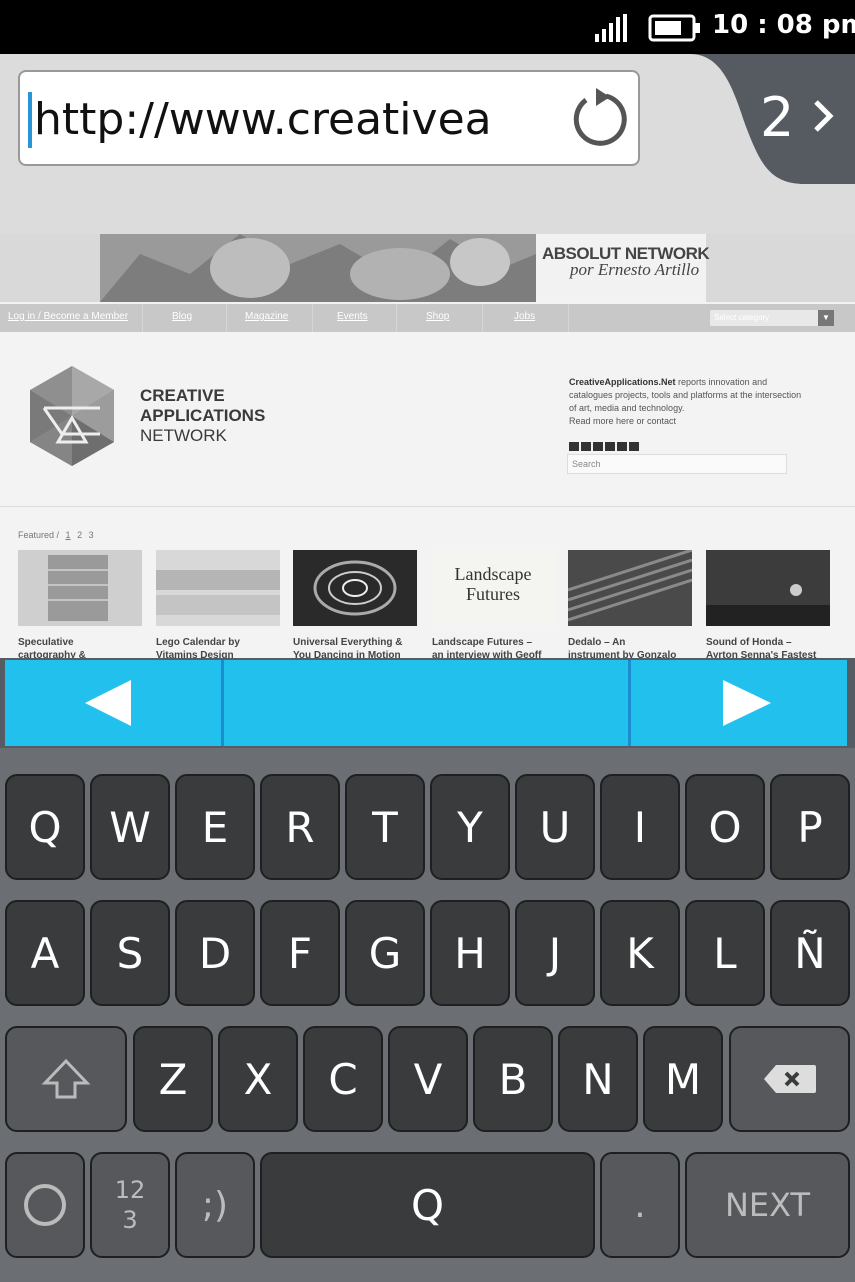 This screenshot has width=855, height=1282. Describe the element at coordinates (266, 316) in the screenshot. I see `nav-magazine: Magazine` at that location.